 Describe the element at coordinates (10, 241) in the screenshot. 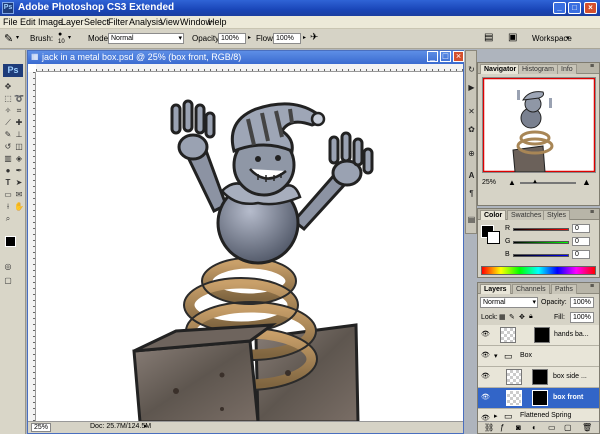

I see `foreground-color-swatch` at that location.